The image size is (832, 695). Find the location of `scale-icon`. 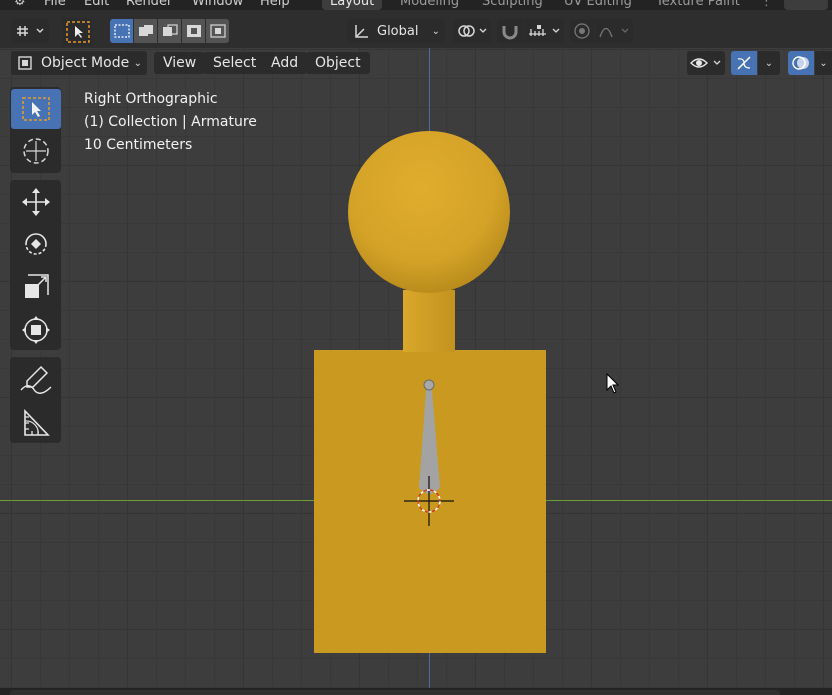

scale-icon is located at coordinates (37, 286).